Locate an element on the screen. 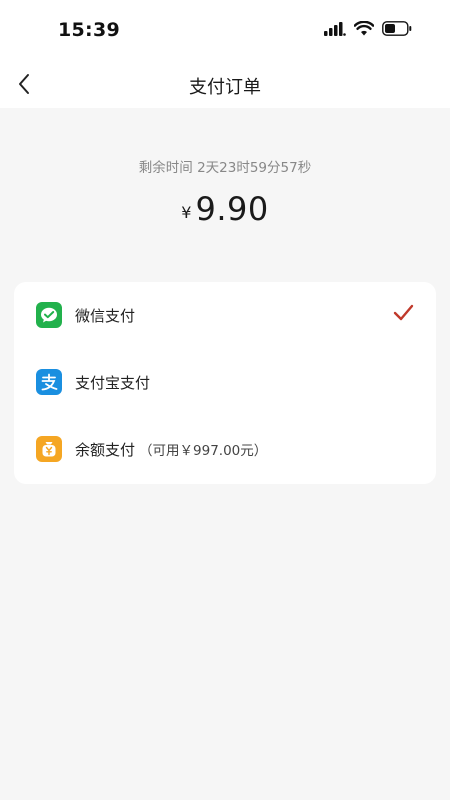 The width and height of the screenshot is (450, 800). payment-option-title: 余额支付 is located at coordinates (105, 450).